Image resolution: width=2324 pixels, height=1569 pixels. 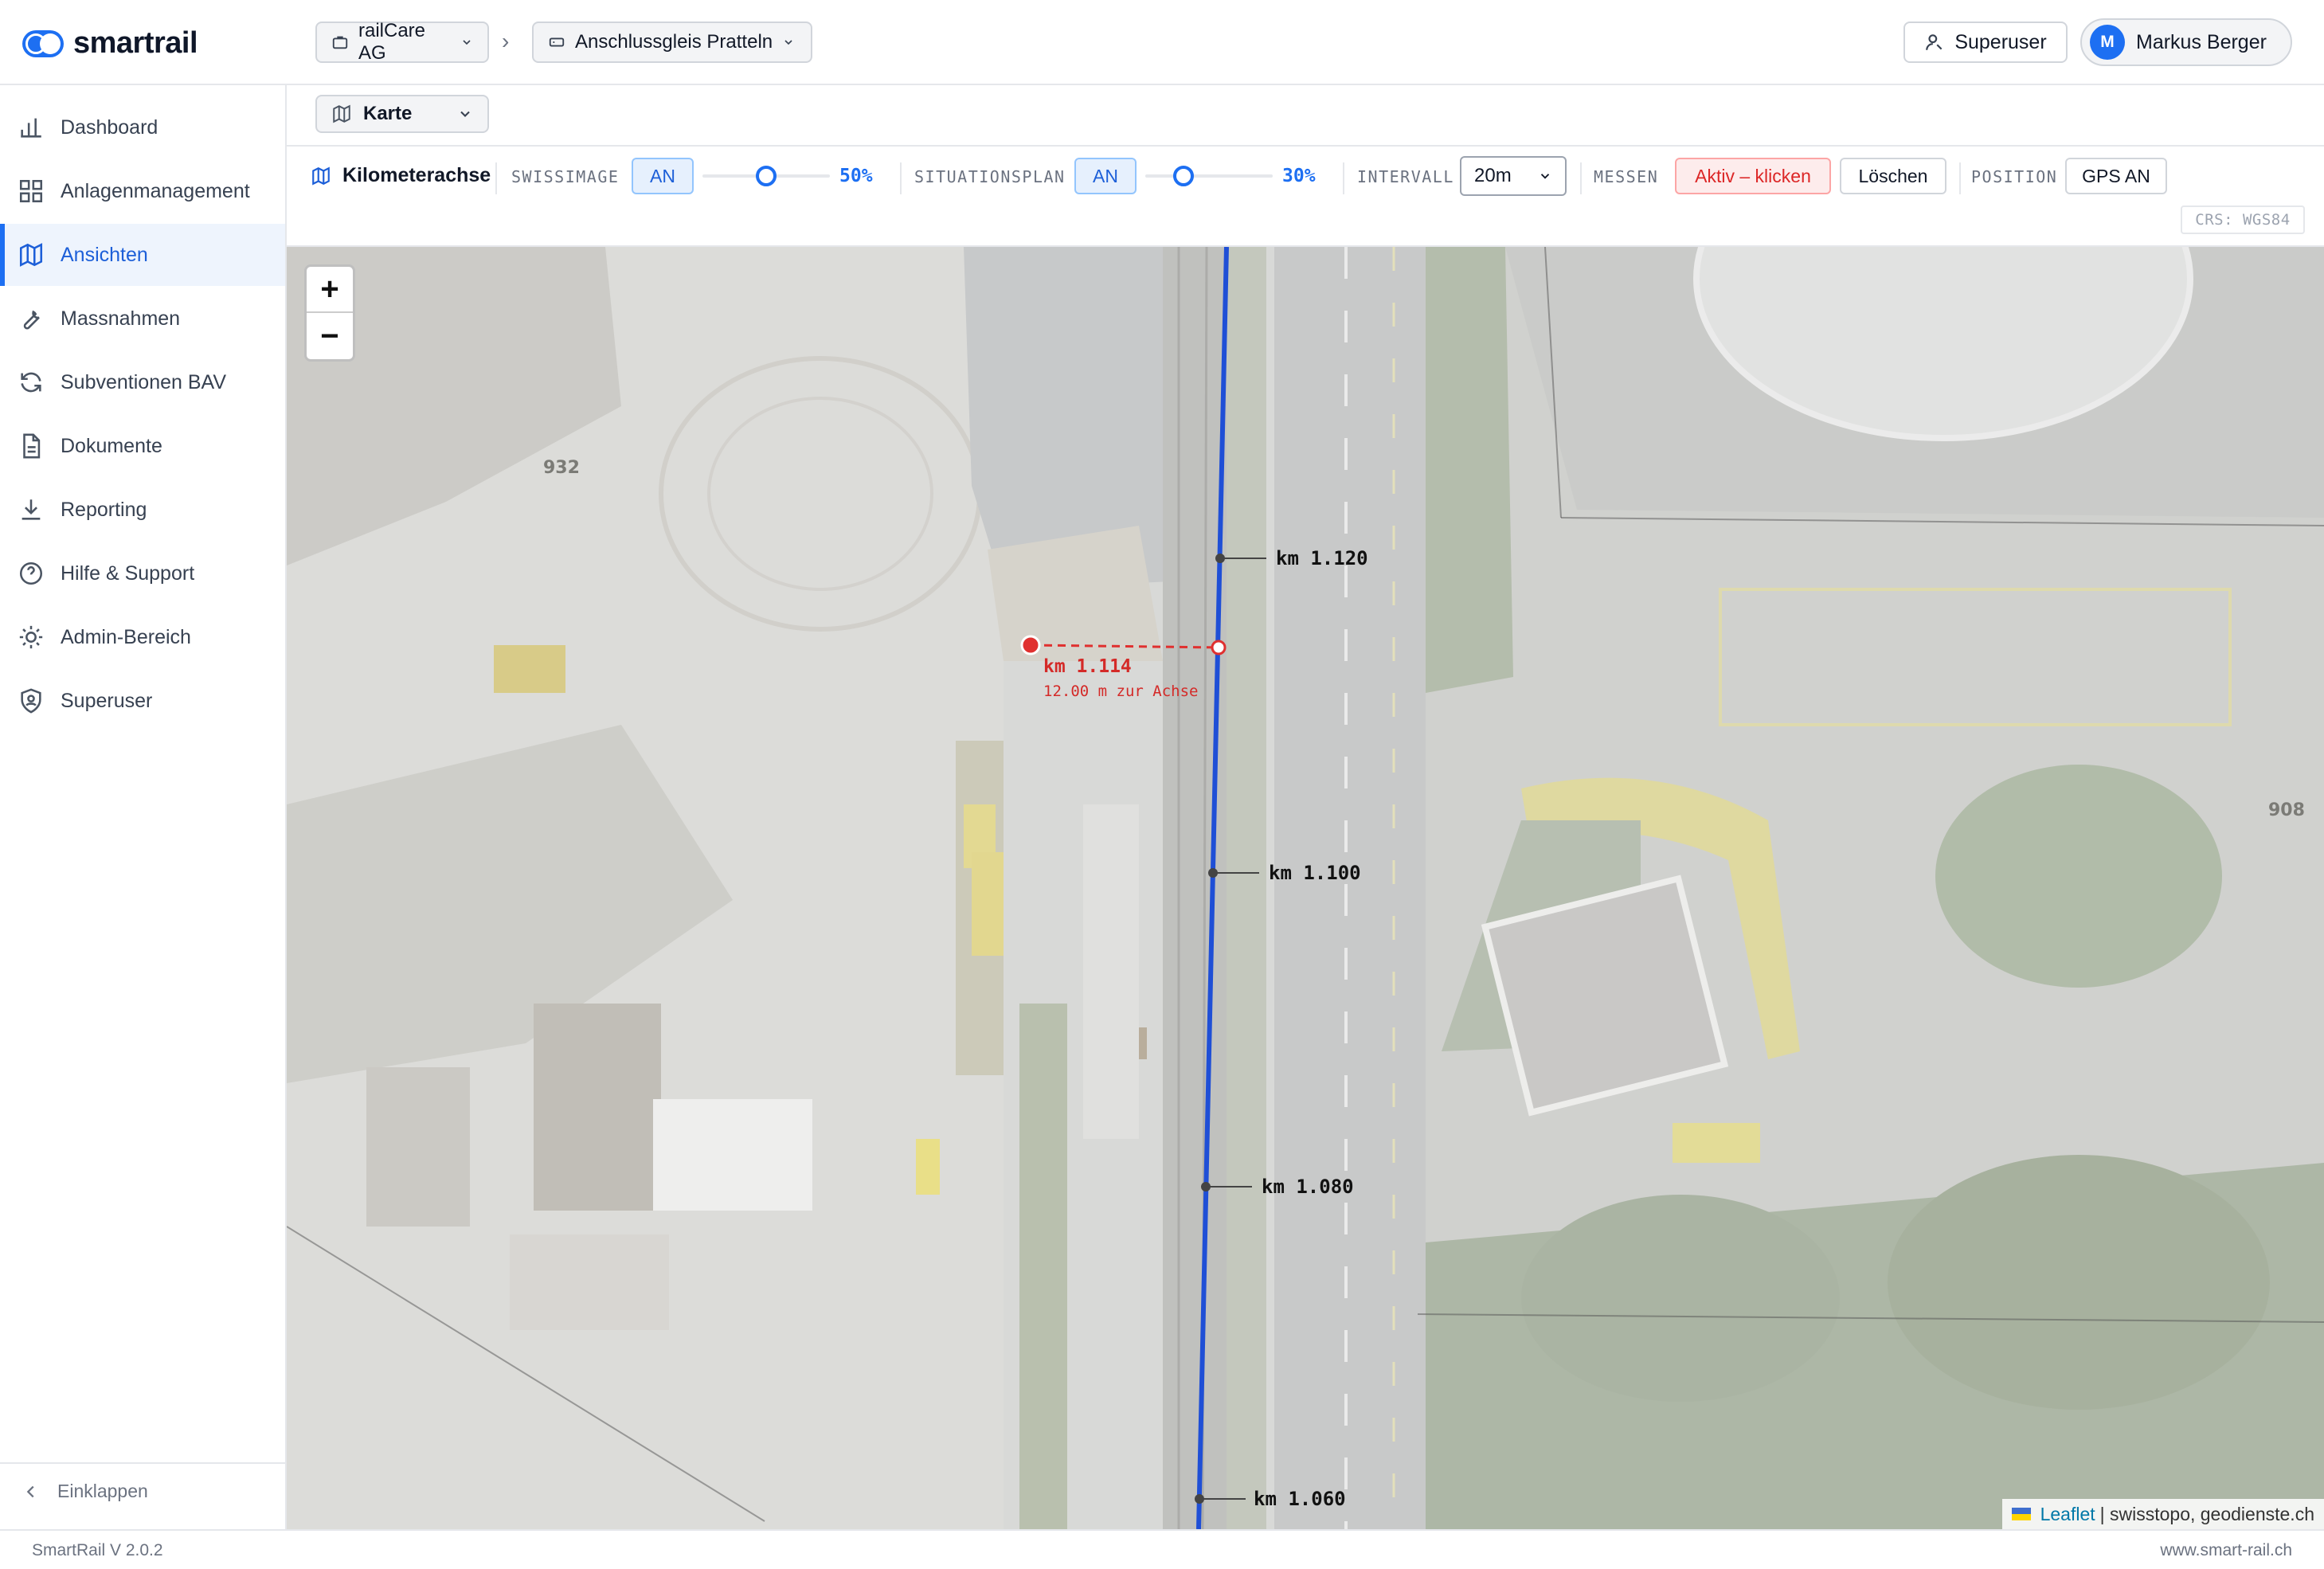 I want to click on sidebar-item-reporting: Reporting, so click(x=142, y=510).